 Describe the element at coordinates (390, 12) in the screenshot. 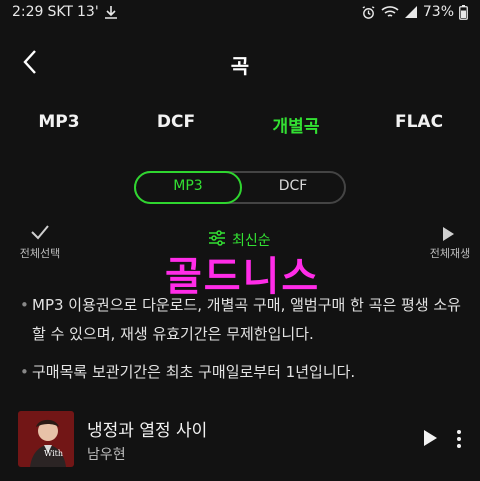

I see `wifi-icon` at that location.